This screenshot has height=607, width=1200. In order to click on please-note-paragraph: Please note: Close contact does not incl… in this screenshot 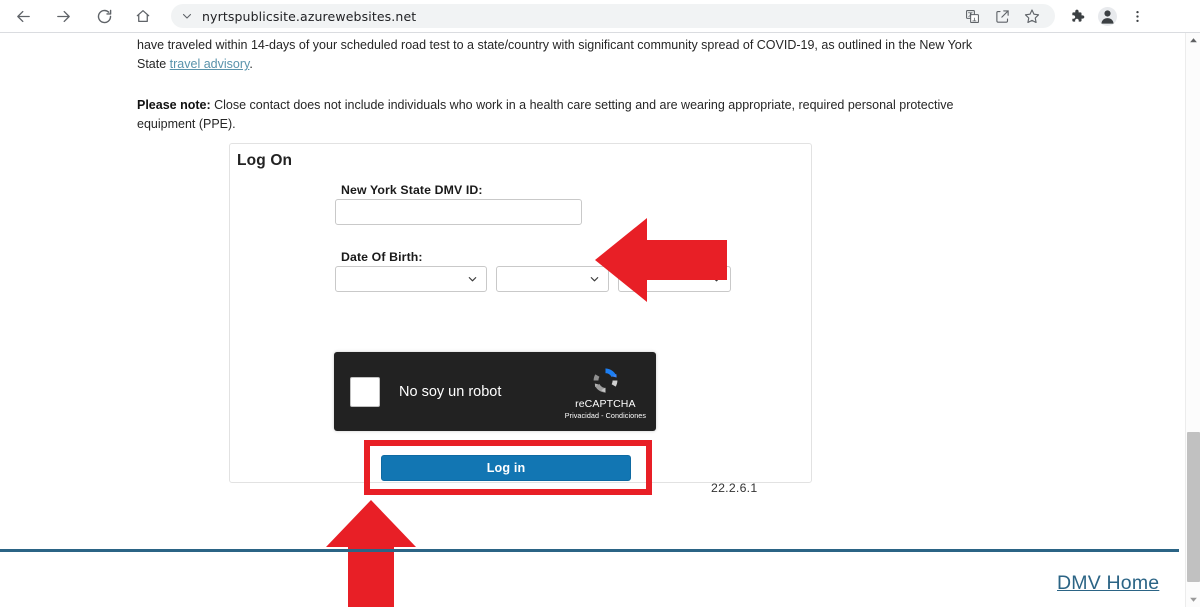, I will do `click(572, 115)`.